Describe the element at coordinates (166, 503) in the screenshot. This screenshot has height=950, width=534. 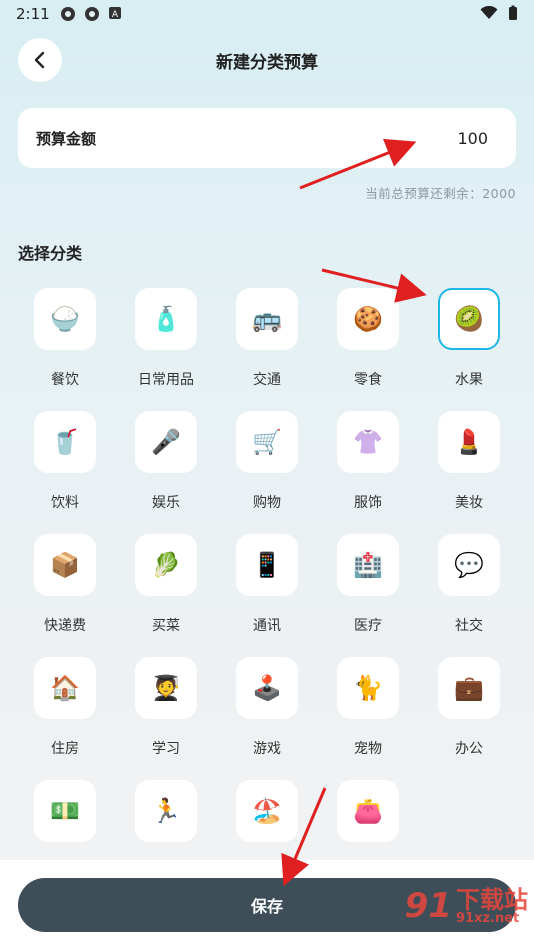
I see `category-label: 娱乐` at that location.